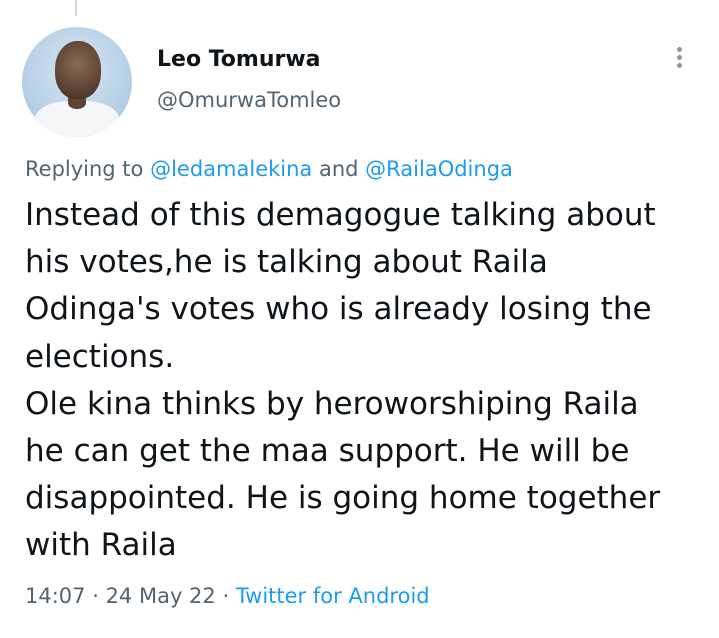  Describe the element at coordinates (239, 59) in the screenshot. I see `author-display-name: Leo Tomurwa` at that location.